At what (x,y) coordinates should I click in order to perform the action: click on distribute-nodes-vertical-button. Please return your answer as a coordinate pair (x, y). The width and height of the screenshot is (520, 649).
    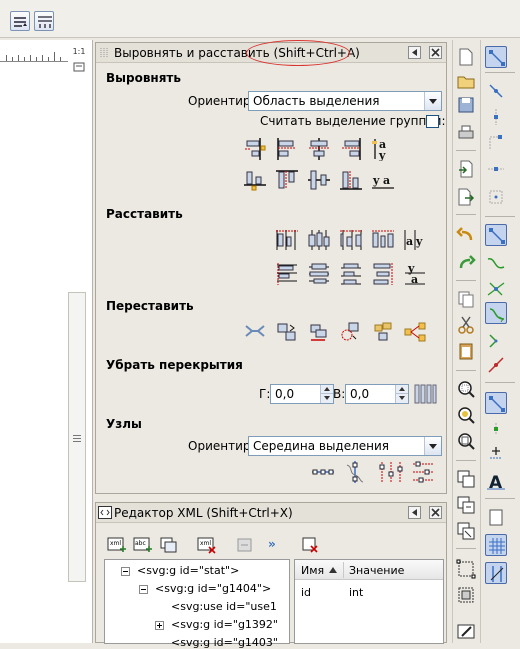
    Looking at the image, I should click on (423, 472).